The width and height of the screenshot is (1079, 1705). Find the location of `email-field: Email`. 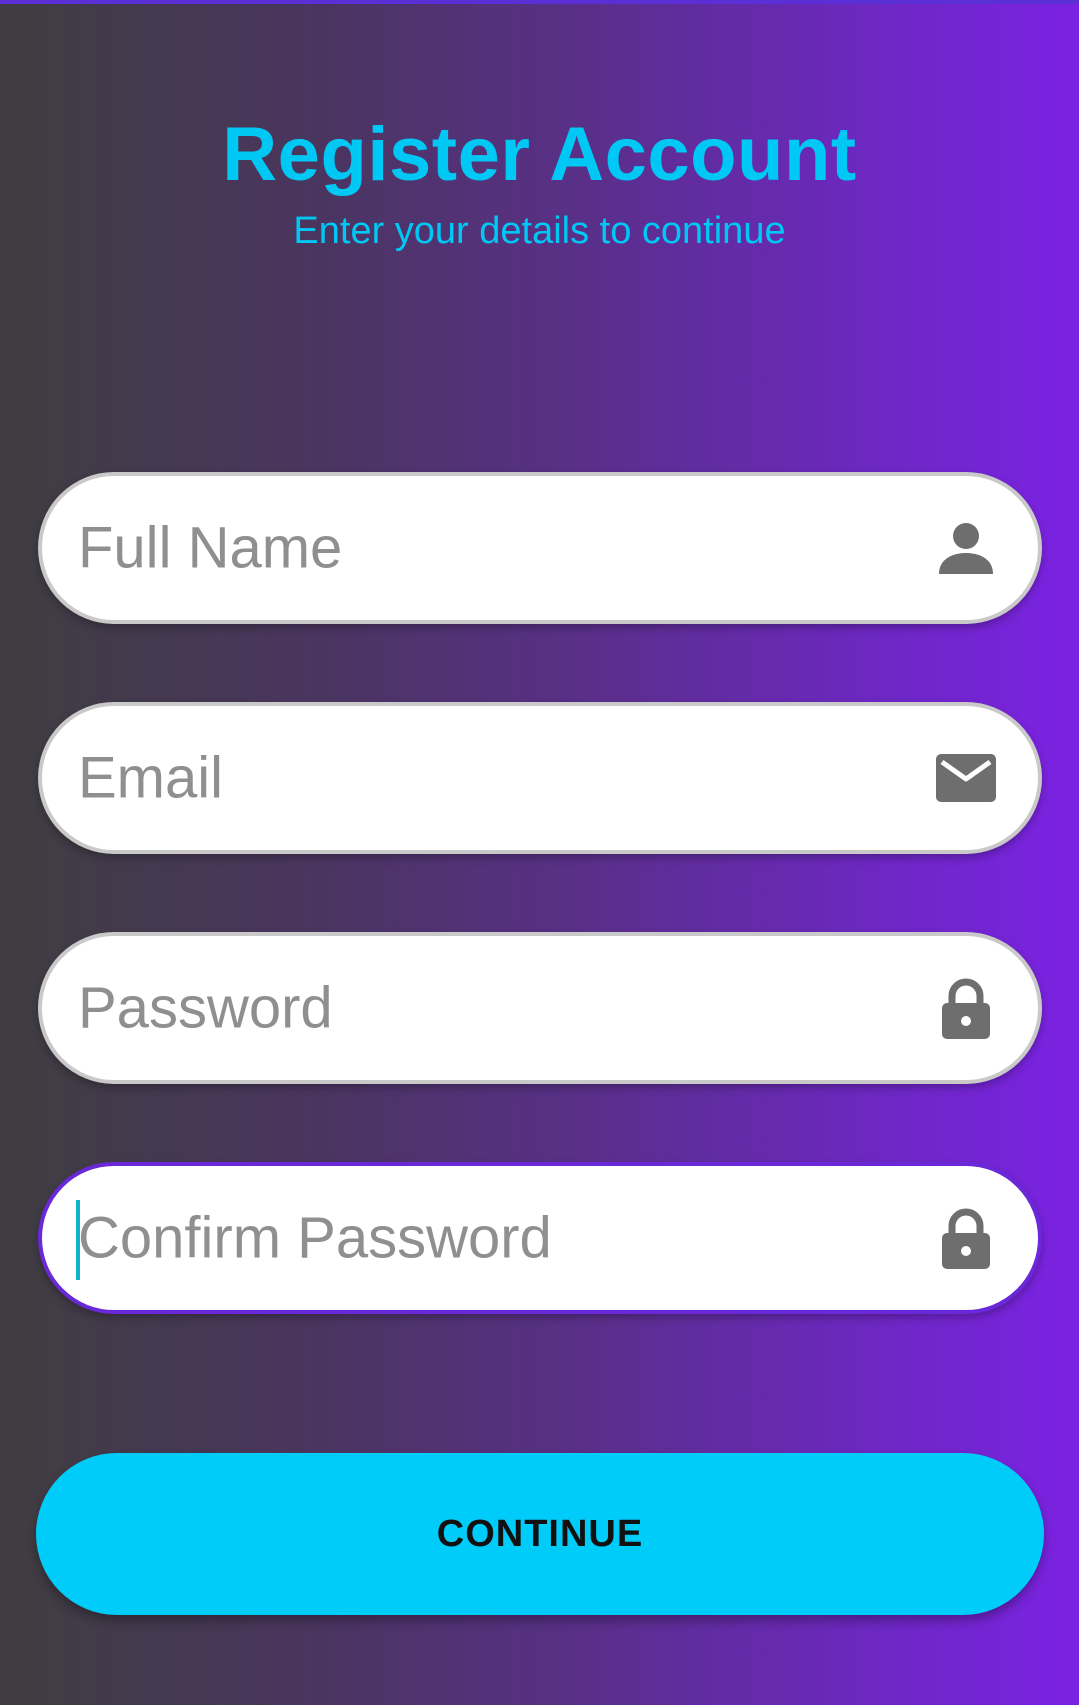

email-field: Email is located at coordinates (540, 778).